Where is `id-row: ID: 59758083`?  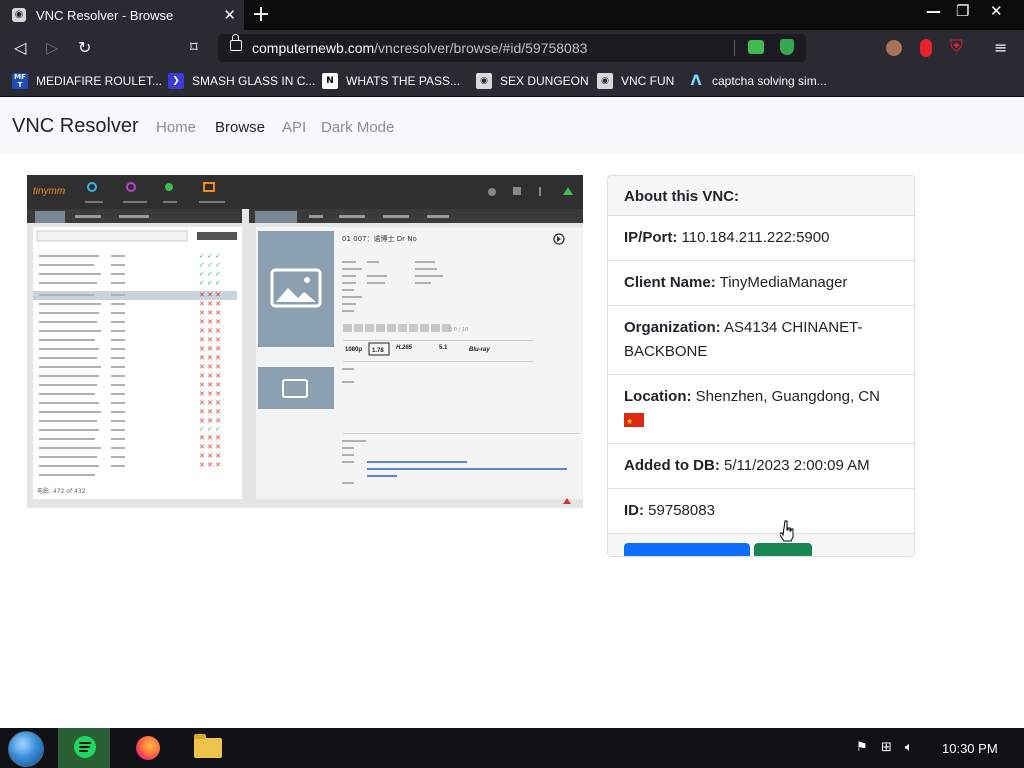
id-row: ID: 59758083 is located at coordinates (761, 511).